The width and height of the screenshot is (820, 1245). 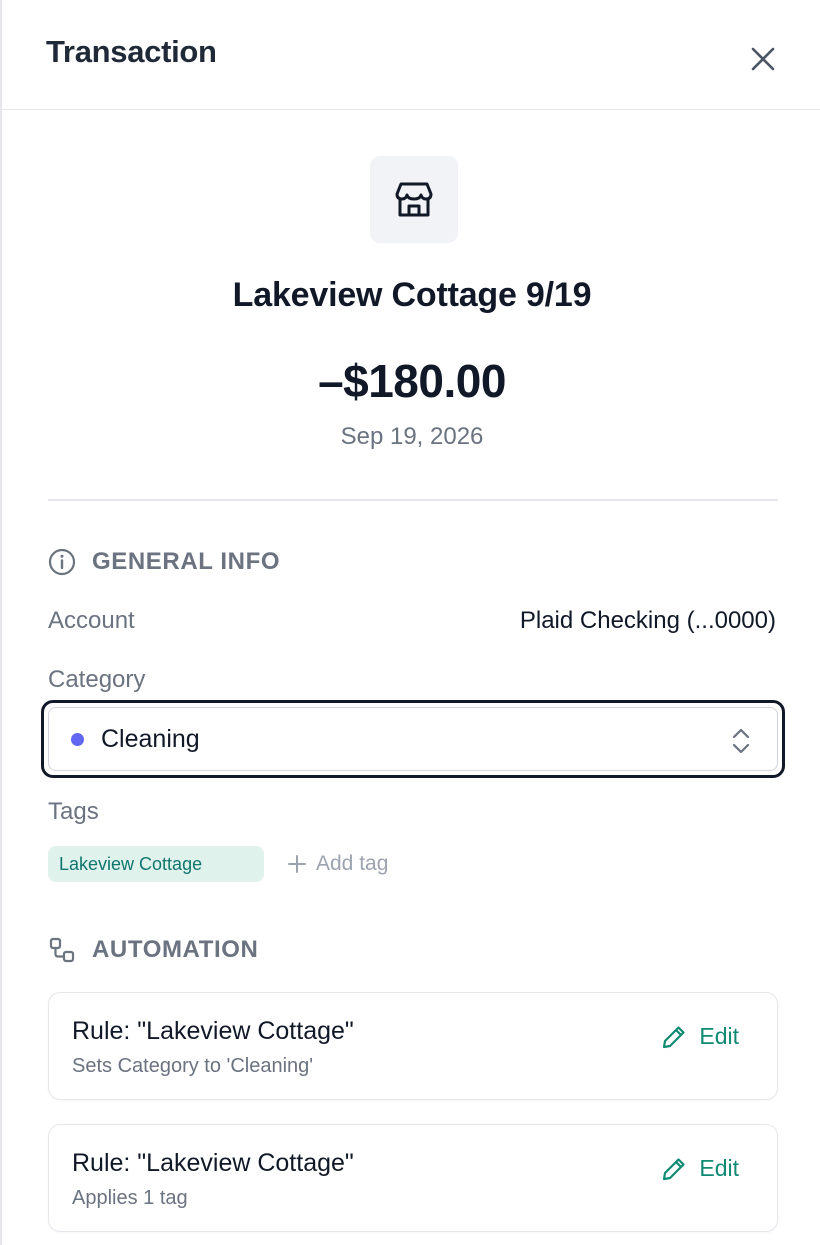 What do you see at coordinates (741, 741) in the screenshot?
I see `chevron-up-down-icon` at bounding box center [741, 741].